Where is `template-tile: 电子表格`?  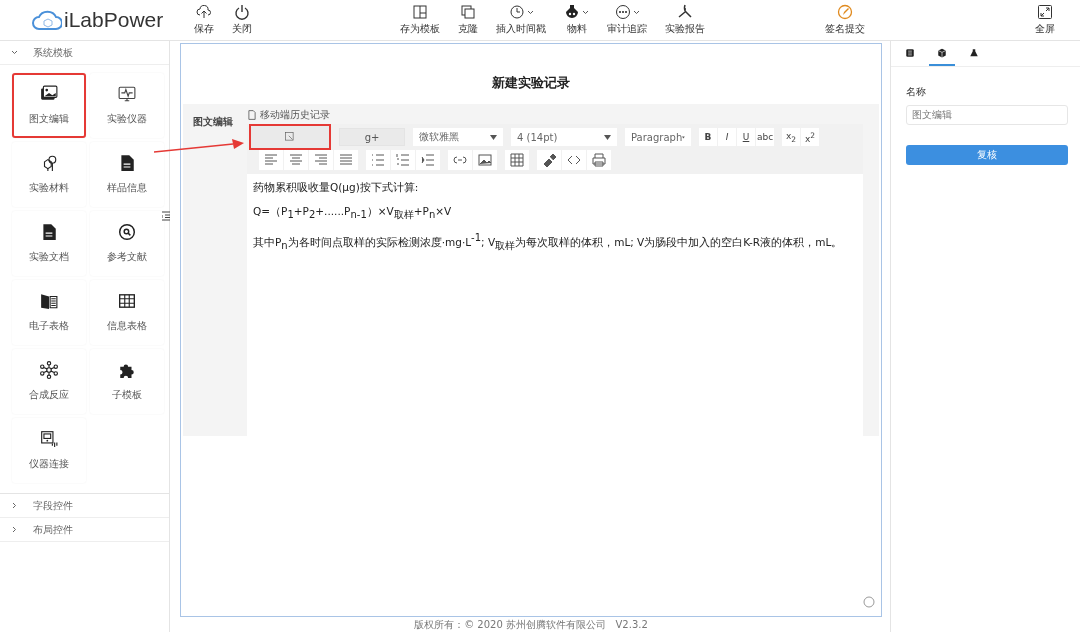
template-tile: 电子表格 is located at coordinates (49, 312).